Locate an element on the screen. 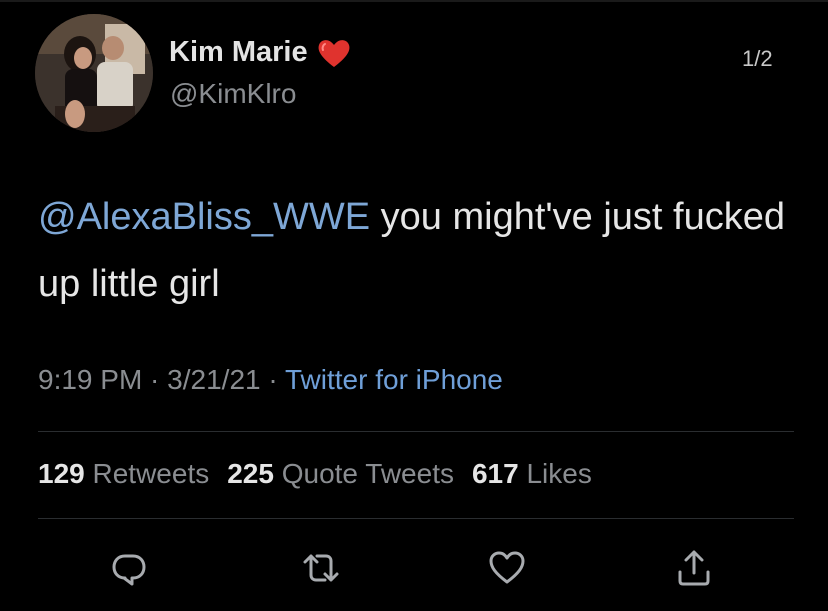 The image size is (828, 611). retweets-stat: 129 Retweets is located at coordinates (123, 473).